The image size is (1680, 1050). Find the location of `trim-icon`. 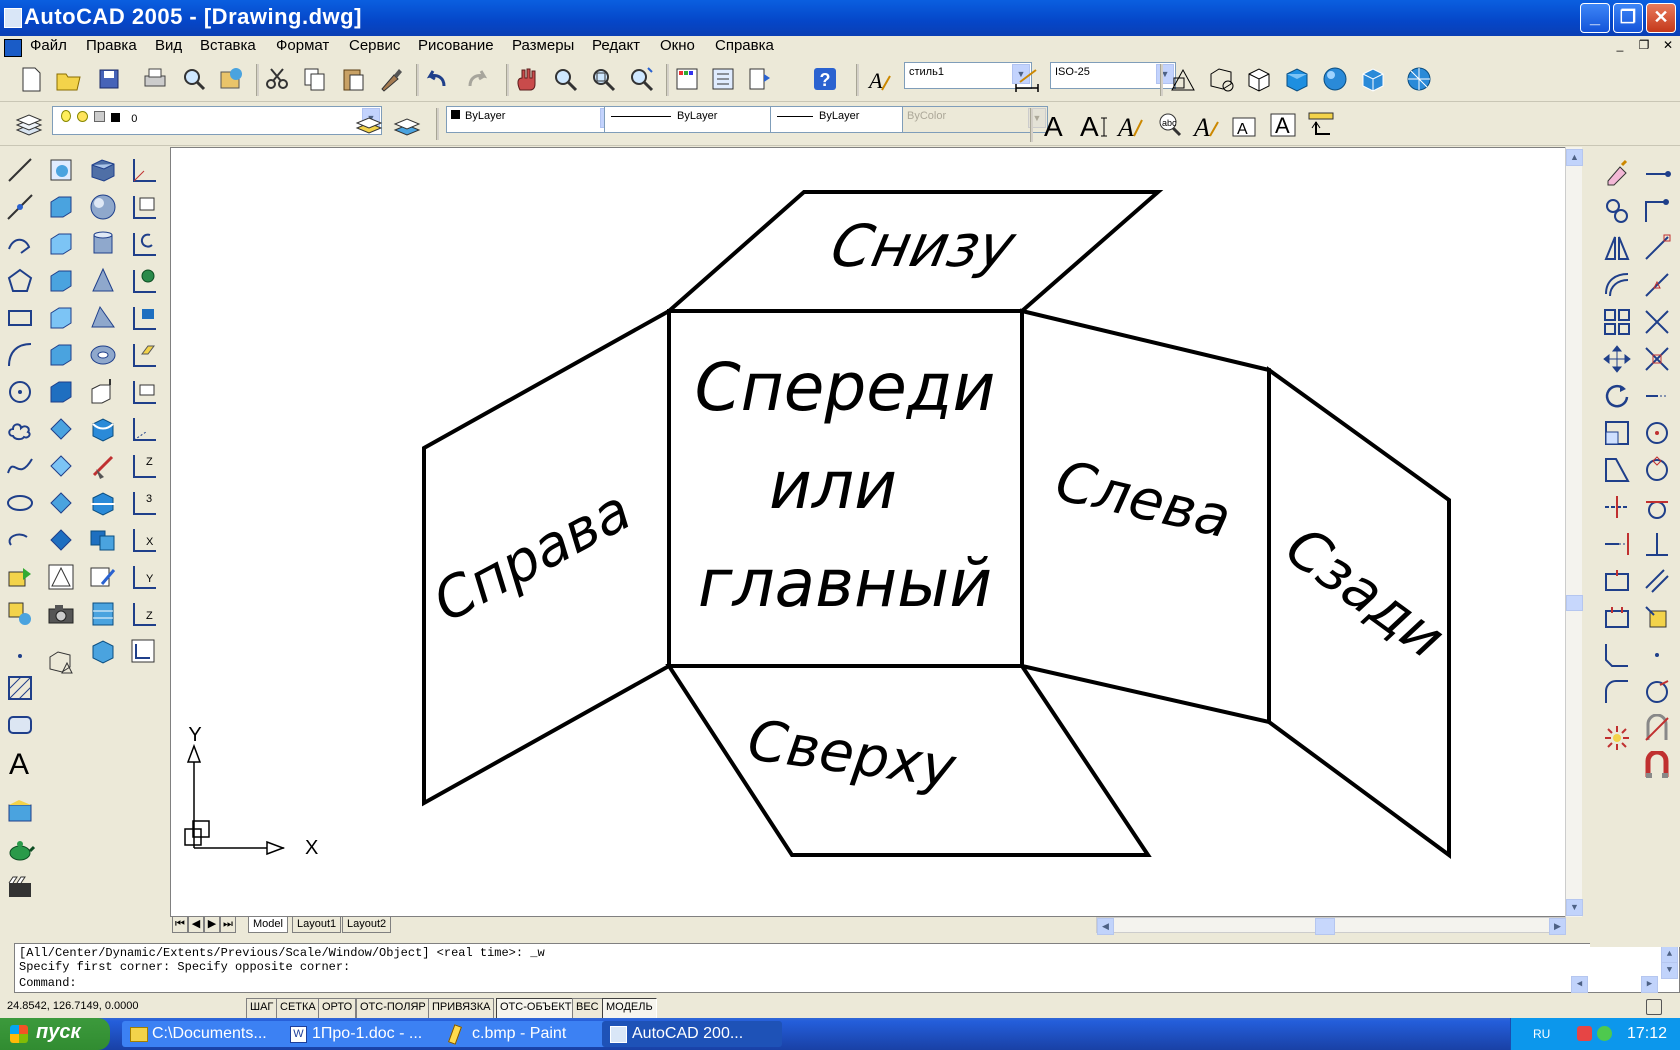

trim-icon is located at coordinates (1617, 507).